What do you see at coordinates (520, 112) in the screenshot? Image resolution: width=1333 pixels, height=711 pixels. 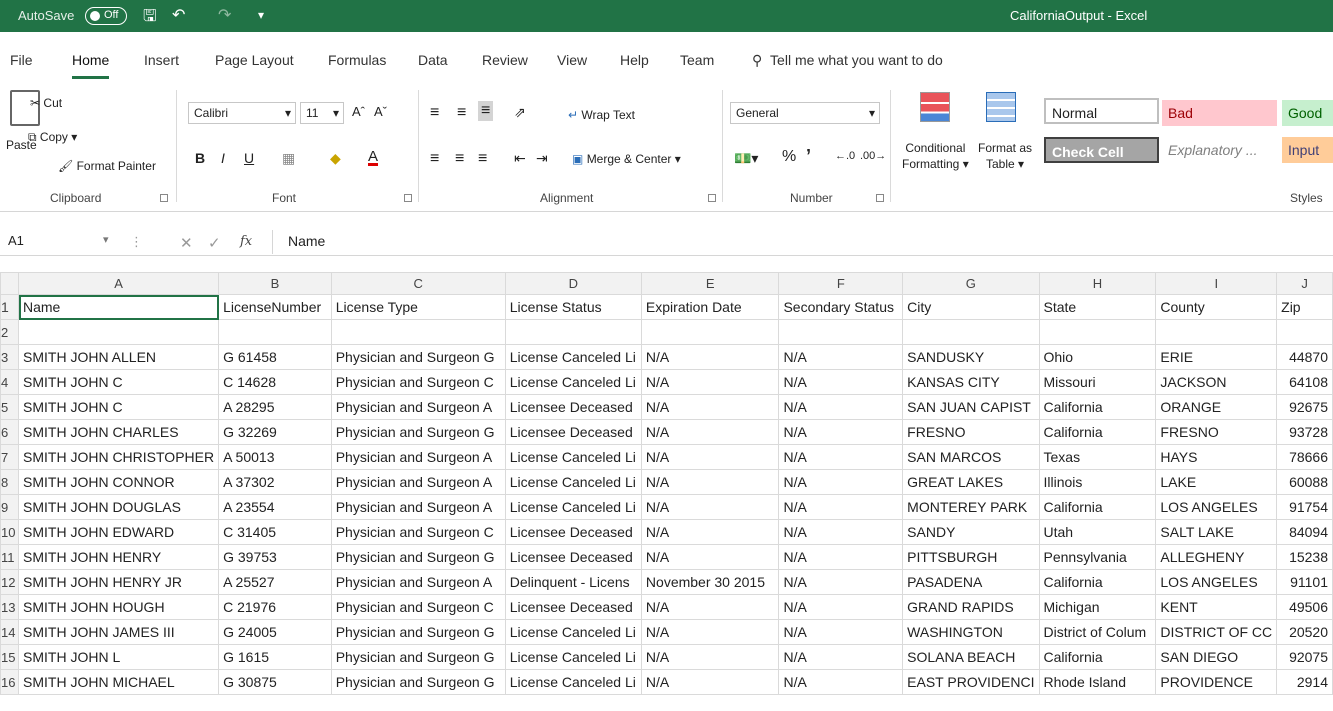 I see `orientation-icon: ⇗` at bounding box center [520, 112].